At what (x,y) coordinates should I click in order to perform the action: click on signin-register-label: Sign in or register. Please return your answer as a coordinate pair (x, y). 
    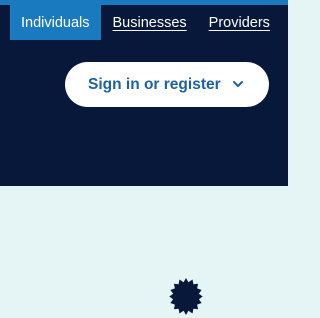
    Looking at the image, I should click on (154, 84).